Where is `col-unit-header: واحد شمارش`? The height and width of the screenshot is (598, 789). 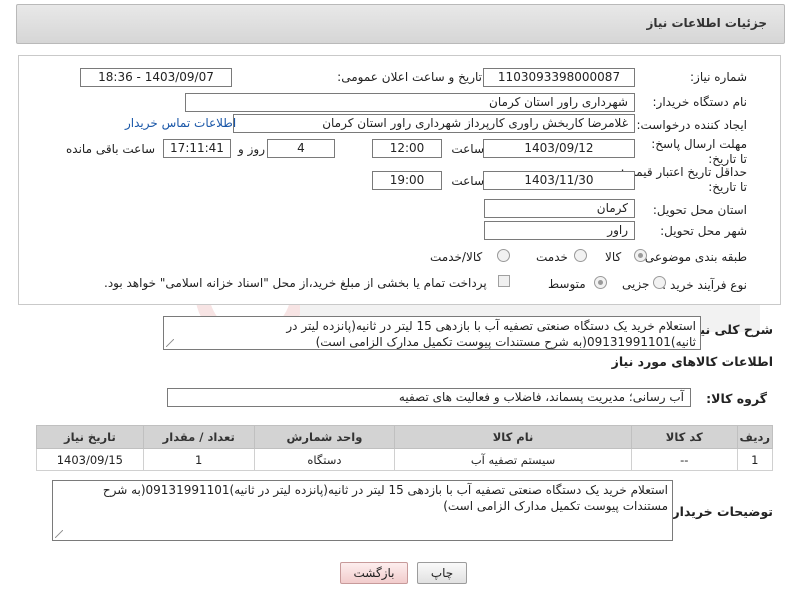
col-unit-header: واحد شمارش is located at coordinates (324, 437).